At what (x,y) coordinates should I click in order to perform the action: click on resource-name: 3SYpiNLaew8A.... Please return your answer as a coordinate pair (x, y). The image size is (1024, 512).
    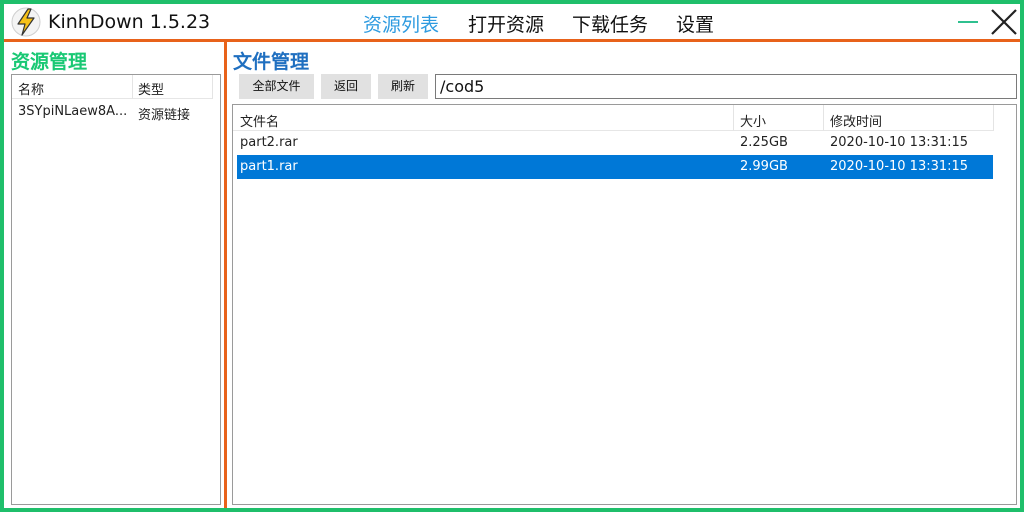
    Looking at the image, I should click on (73, 111).